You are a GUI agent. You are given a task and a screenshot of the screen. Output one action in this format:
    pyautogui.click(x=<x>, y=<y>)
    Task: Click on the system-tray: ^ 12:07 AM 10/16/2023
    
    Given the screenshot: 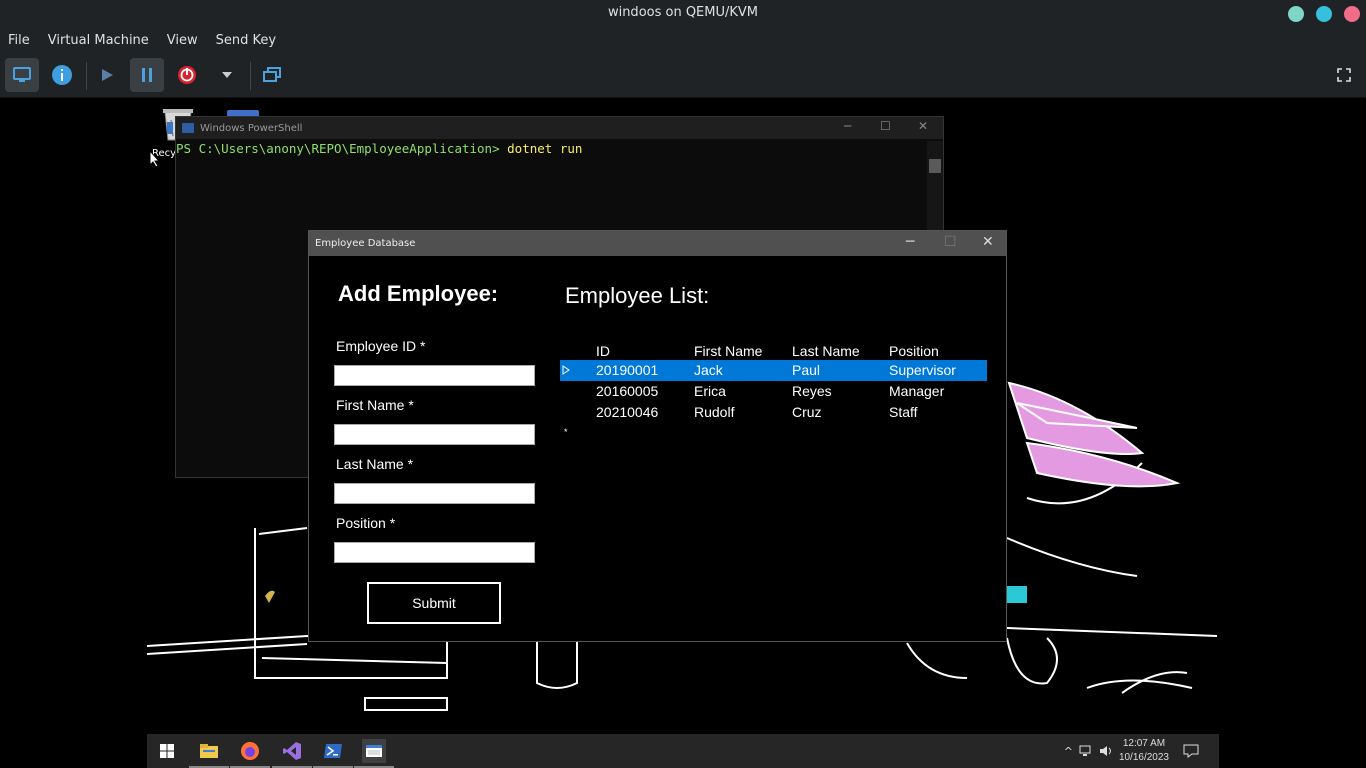 What is the action you would take?
    pyautogui.click(x=1131, y=751)
    